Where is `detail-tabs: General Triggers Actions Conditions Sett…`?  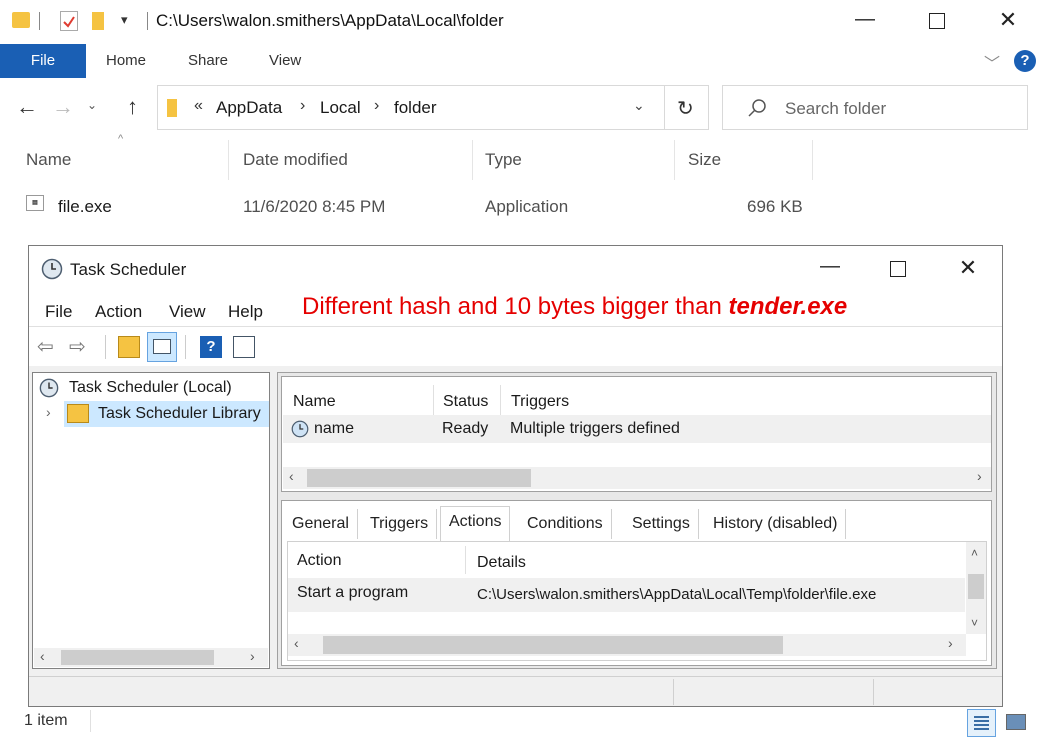 detail-tabs: General Triggers Actions Conditions Sett… is located at coordinates (636, 523).